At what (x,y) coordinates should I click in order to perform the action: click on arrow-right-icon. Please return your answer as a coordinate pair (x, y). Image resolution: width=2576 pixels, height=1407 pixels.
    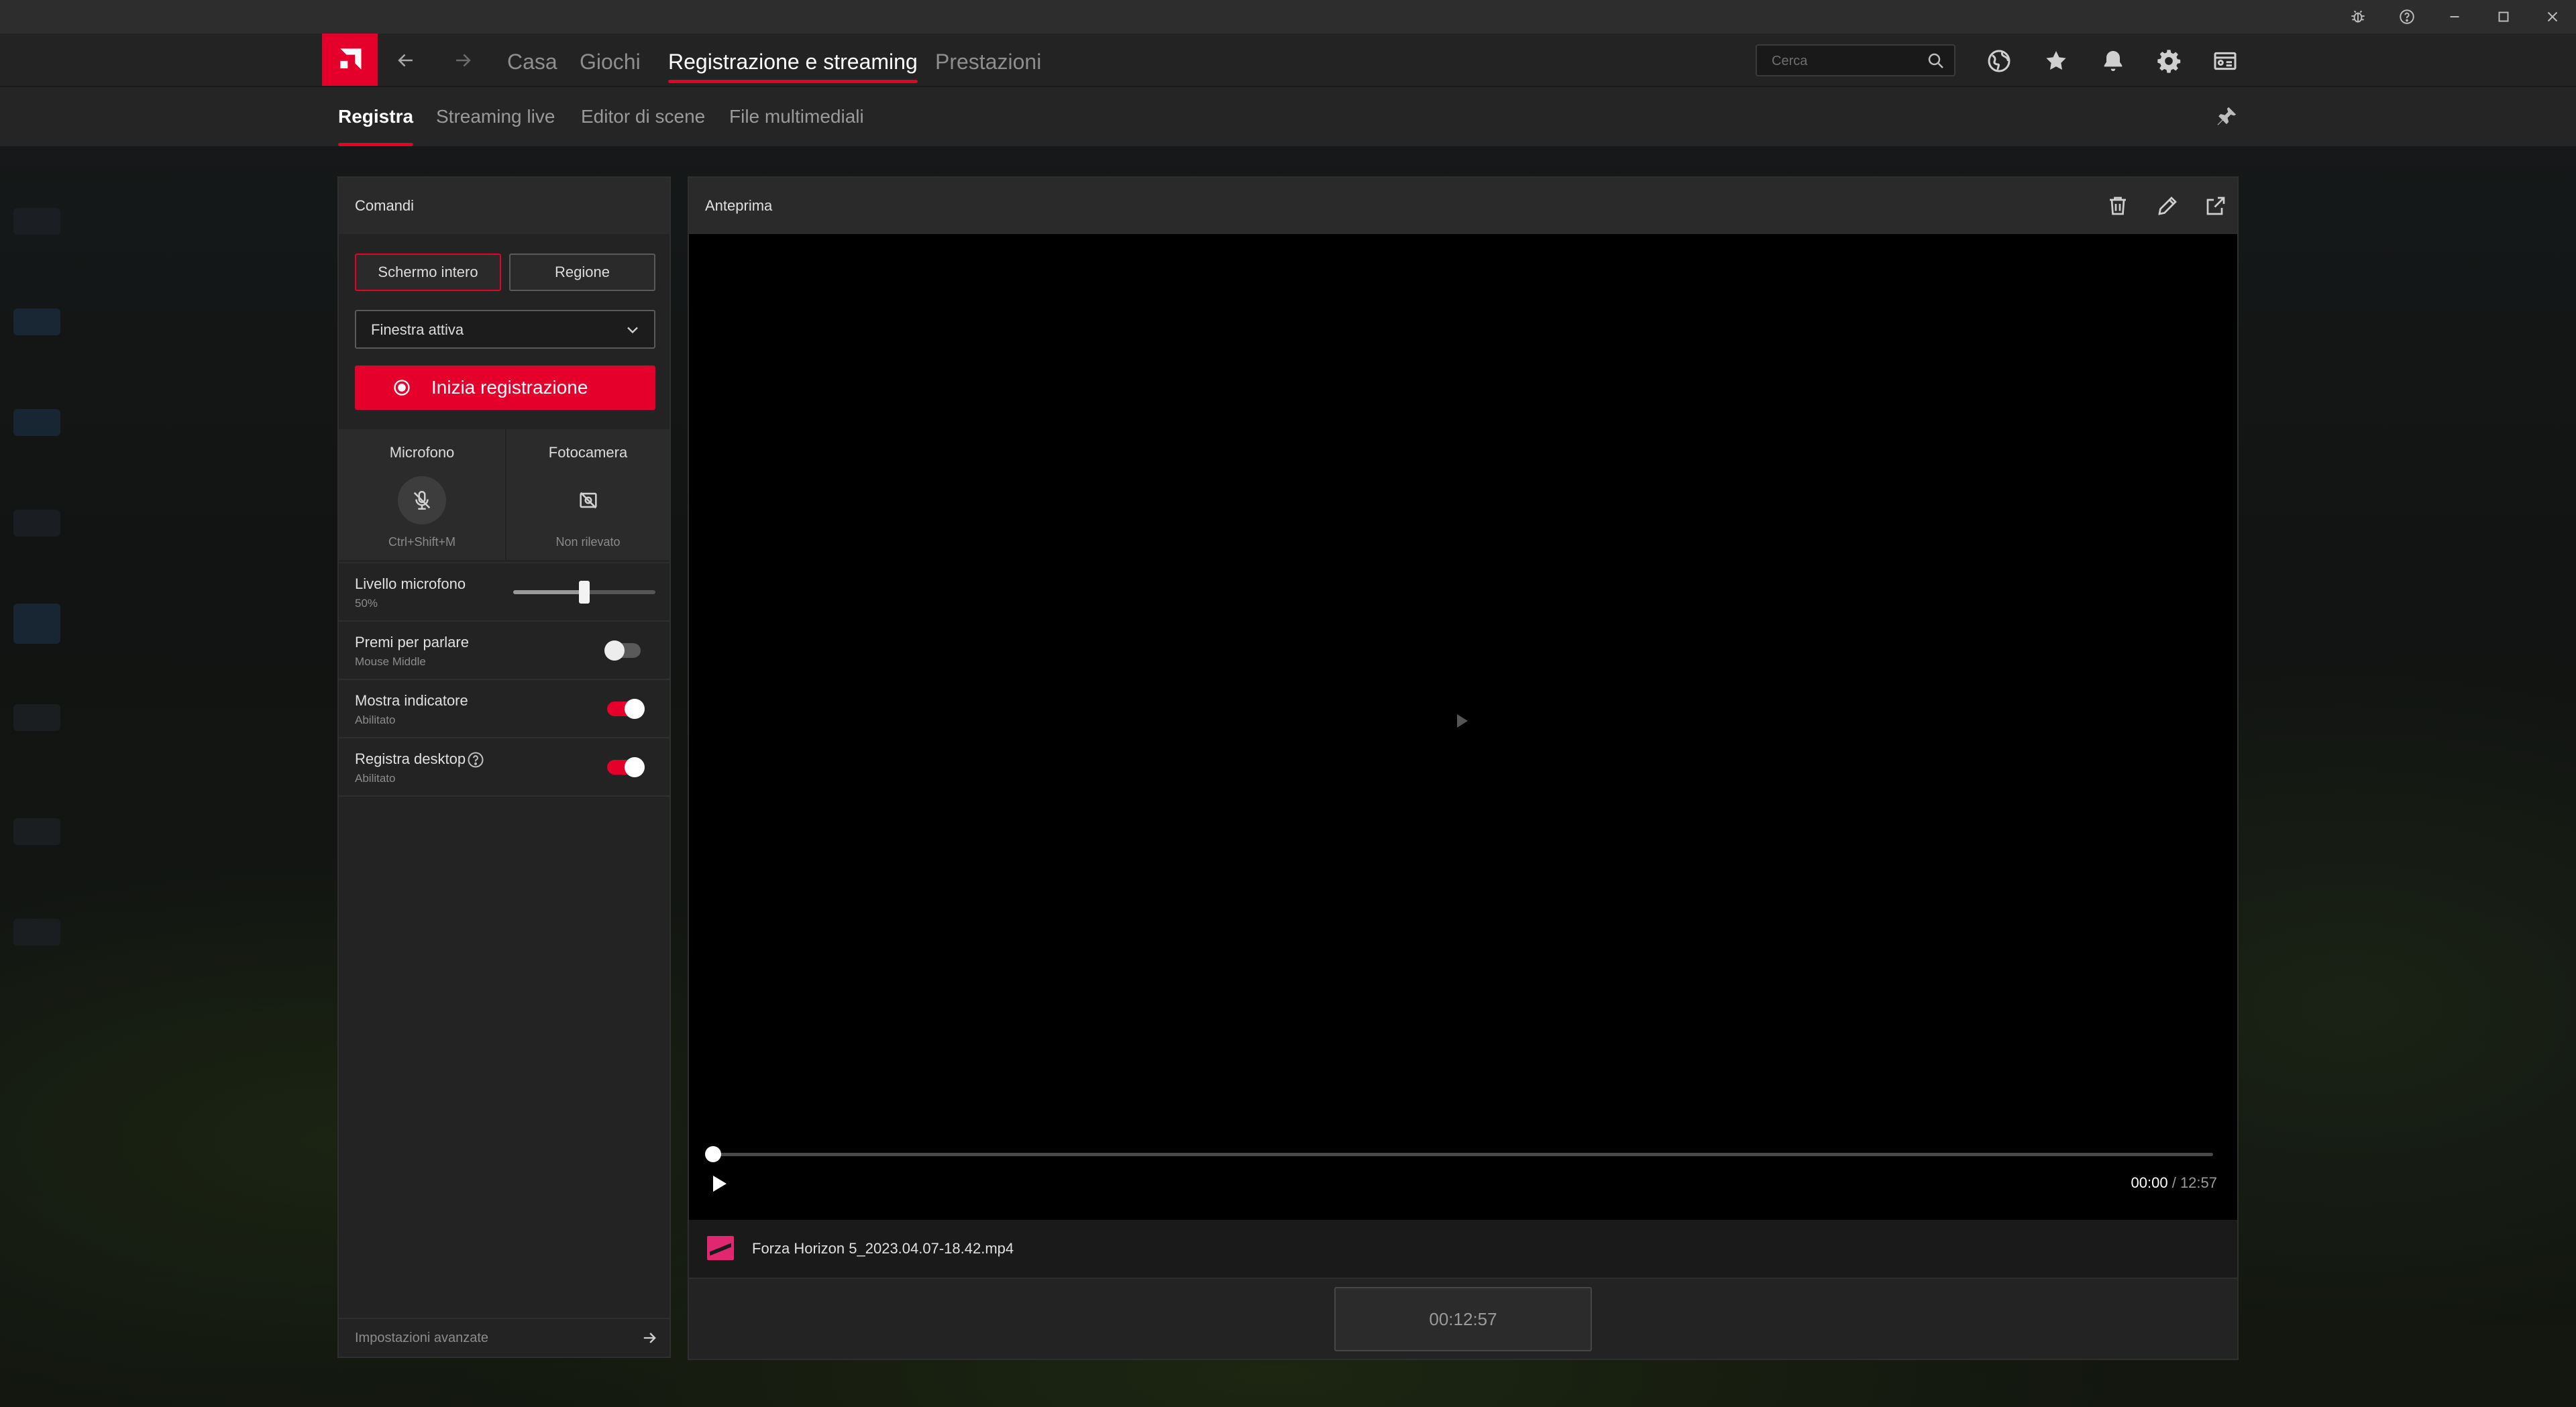
    Looking at the image, I should click on (649, 1338).